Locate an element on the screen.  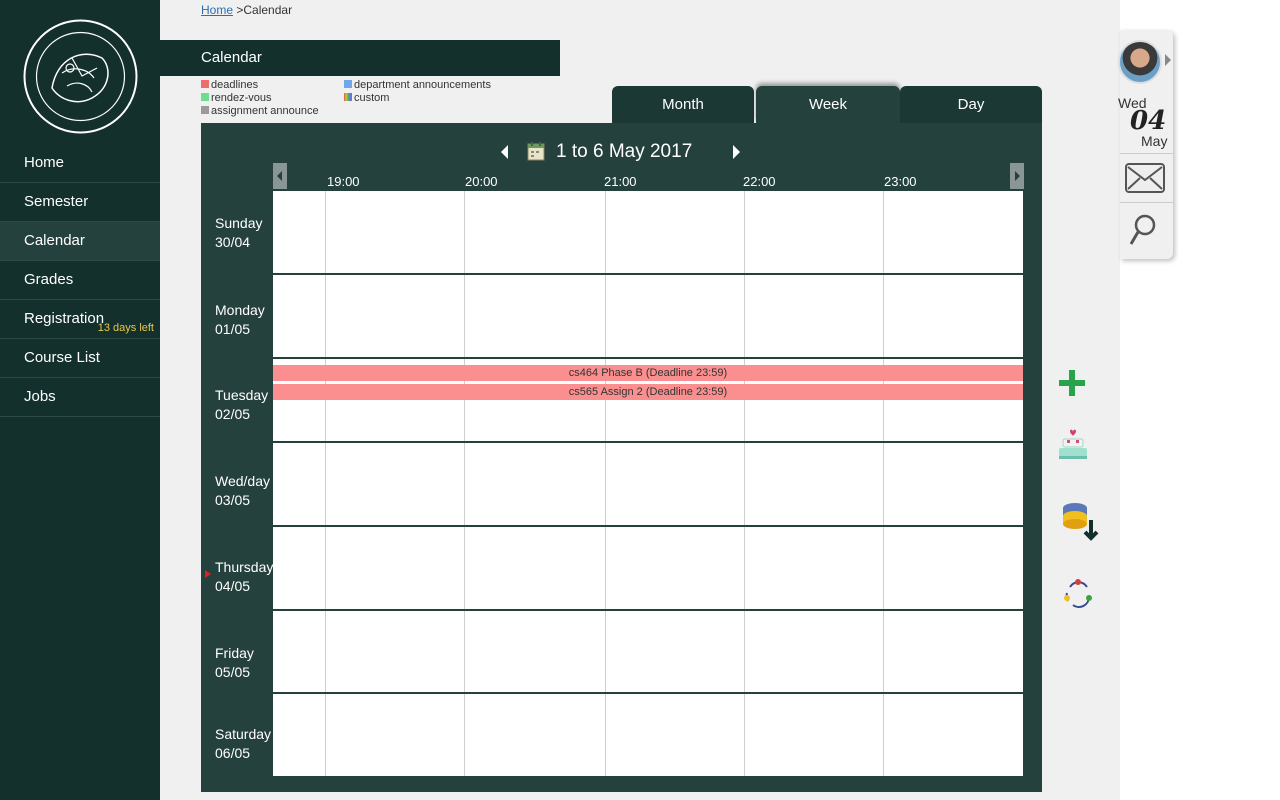
legend-item-rendez-vous: rendez-vous is located at coordinates (236, 98).